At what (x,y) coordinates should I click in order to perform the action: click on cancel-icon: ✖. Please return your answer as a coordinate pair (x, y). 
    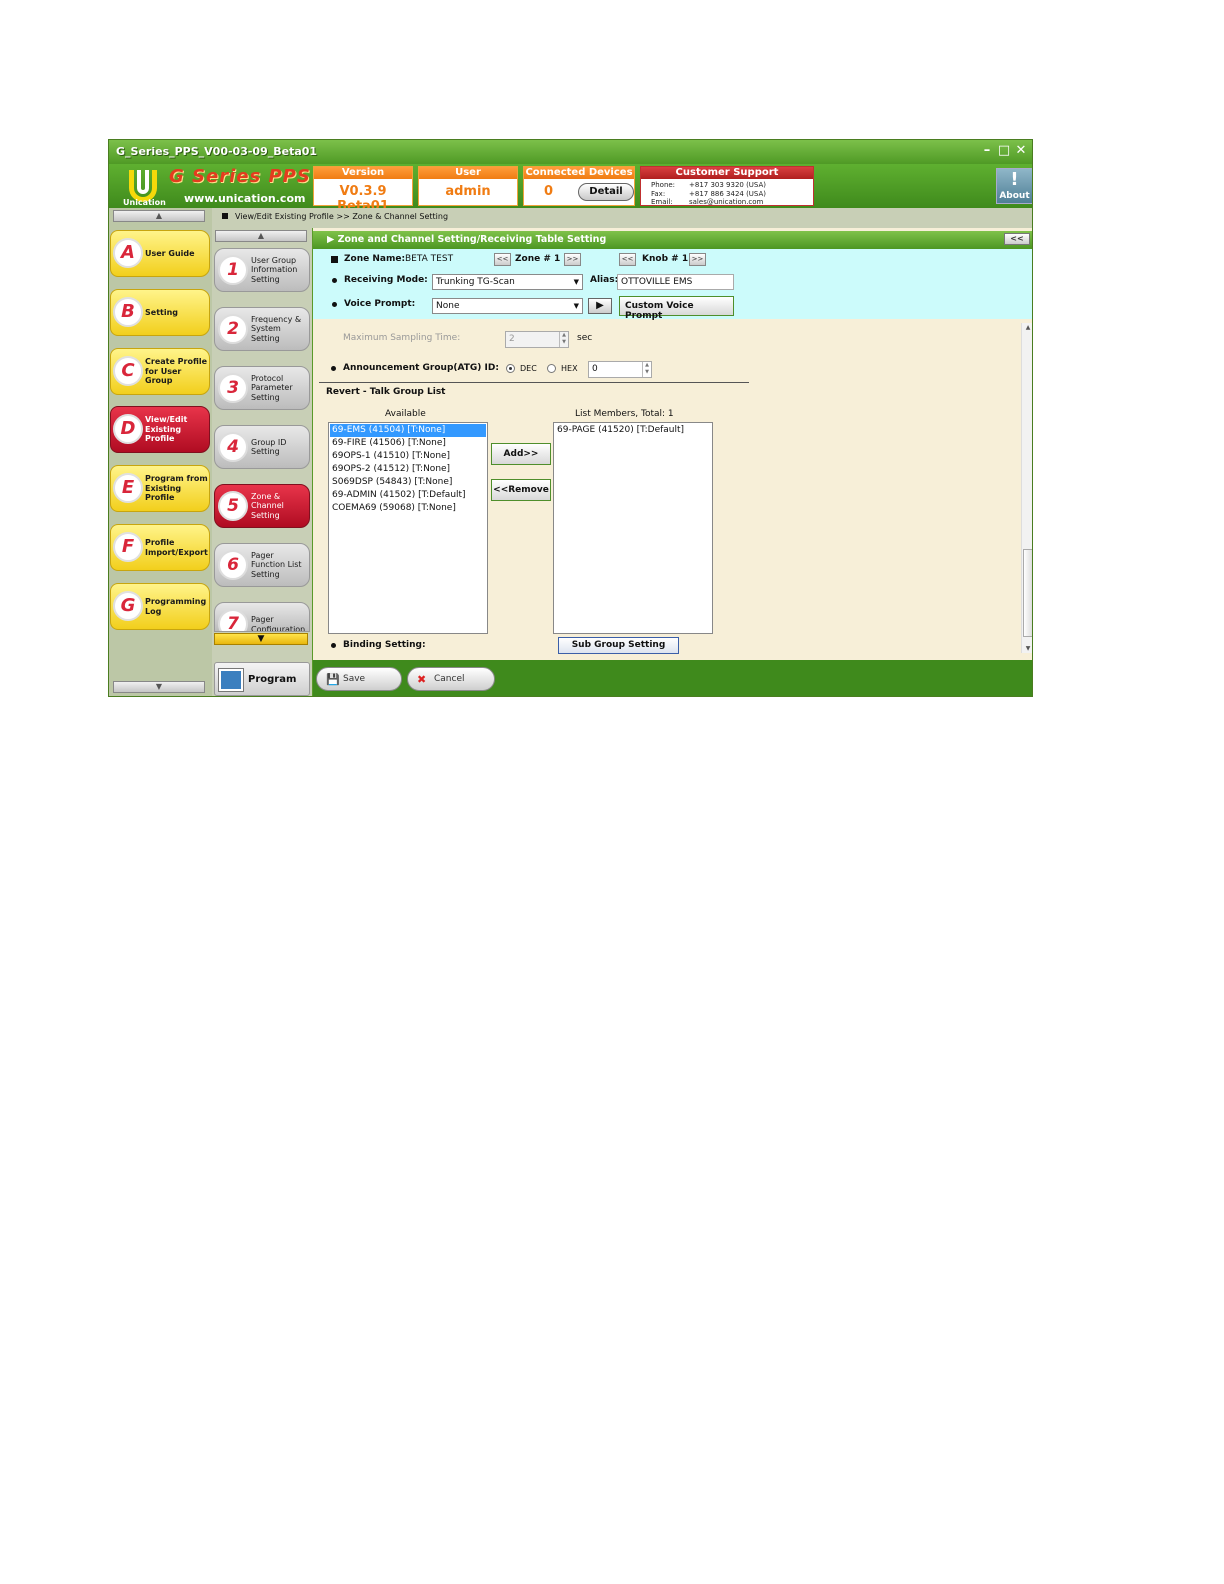
    Looking at the image, I should click on (422, 679).